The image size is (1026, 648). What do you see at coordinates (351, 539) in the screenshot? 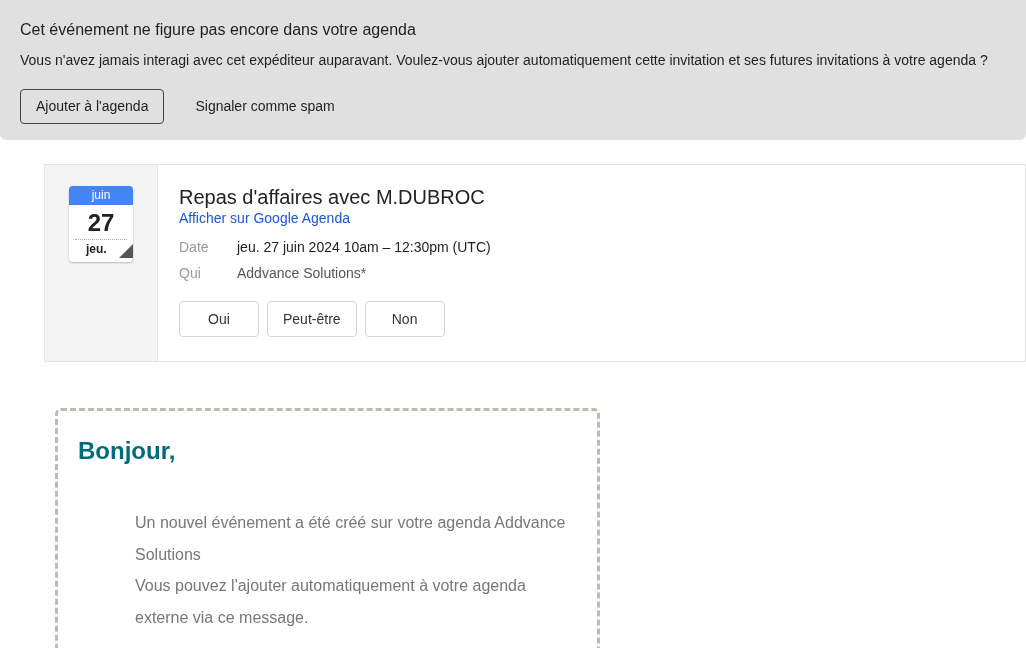
I see `body-paragraph: Un nouvel événement a été créé sur votre agenda Addvance Solutions` at bounding box center [351, 539].